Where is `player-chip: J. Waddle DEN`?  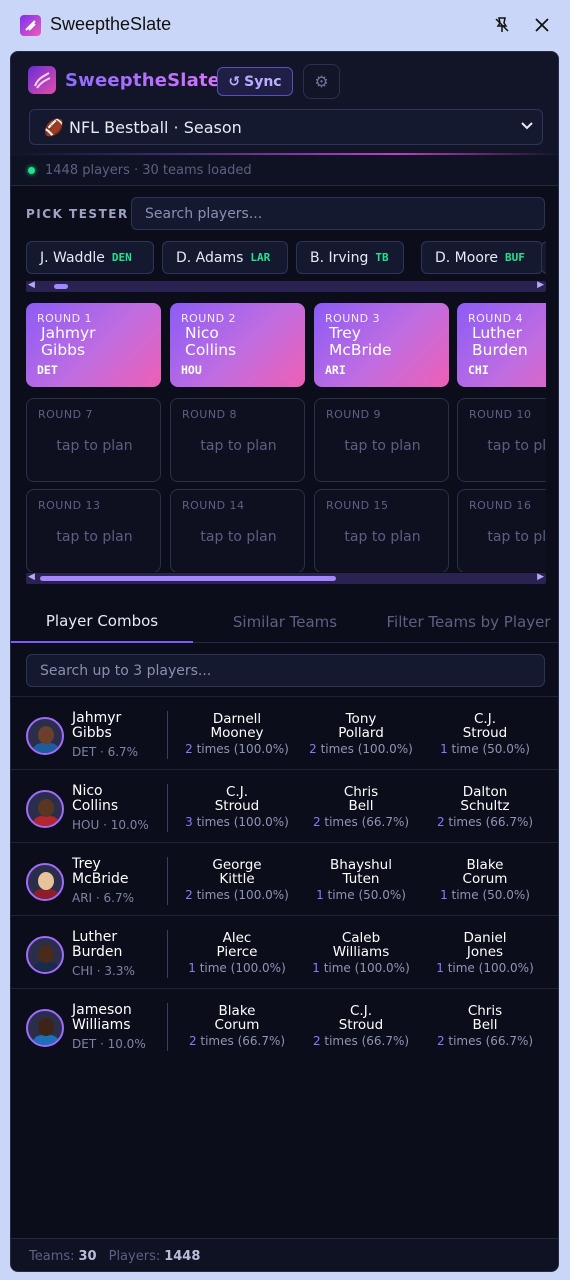 player-chip: J. Waddle DEN is located at coordinates (90, 257).